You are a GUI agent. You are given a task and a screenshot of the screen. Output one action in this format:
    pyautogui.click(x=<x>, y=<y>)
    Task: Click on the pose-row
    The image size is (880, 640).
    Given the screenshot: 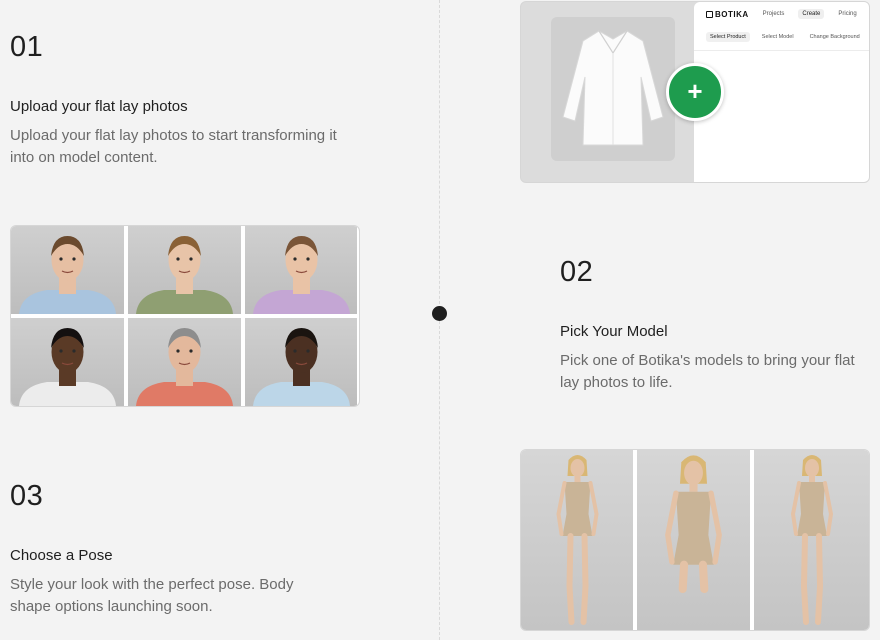 What is the action you would take?
    pyautogui.click(x=695, y=540)
    